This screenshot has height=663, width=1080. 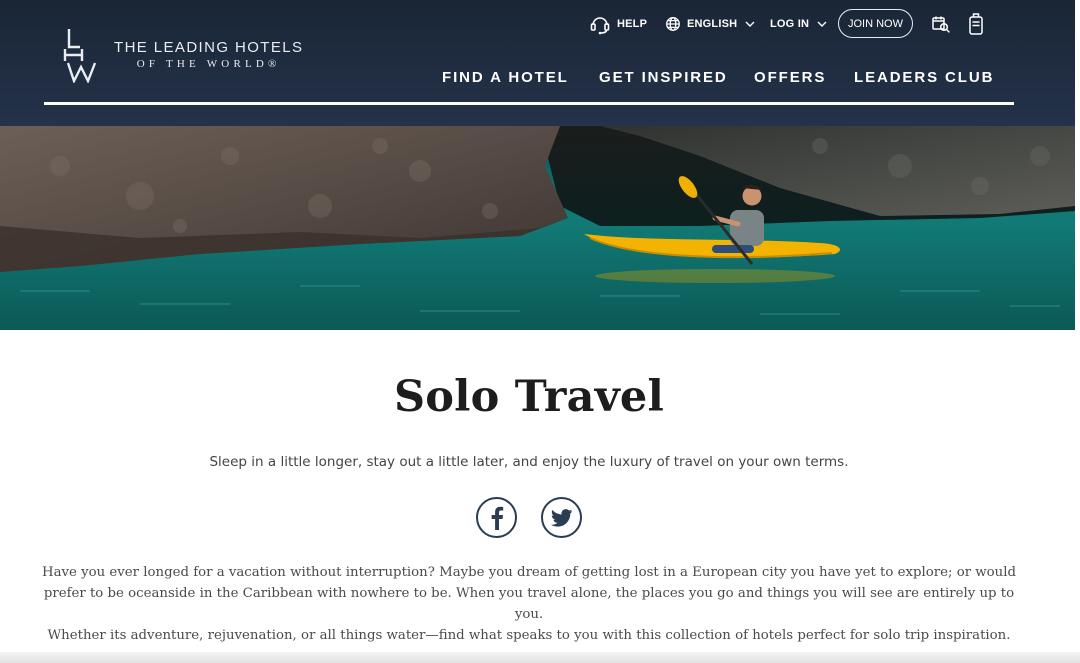 I want to click on page-bottom-edge, so click(x=540, y=657).